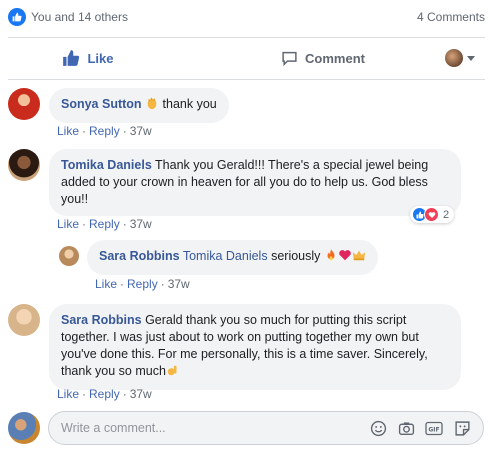  I want to click on reactions-text: You and 14 others, so click(79, 17).